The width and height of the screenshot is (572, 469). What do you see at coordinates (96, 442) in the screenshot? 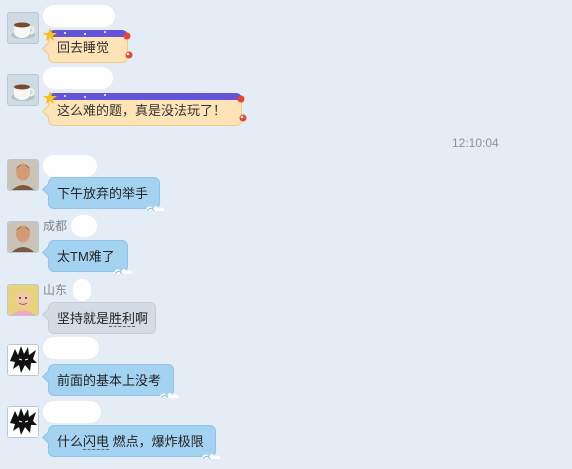
I see `message-text-dashed: 闪电` at bounding box center [96, 442].